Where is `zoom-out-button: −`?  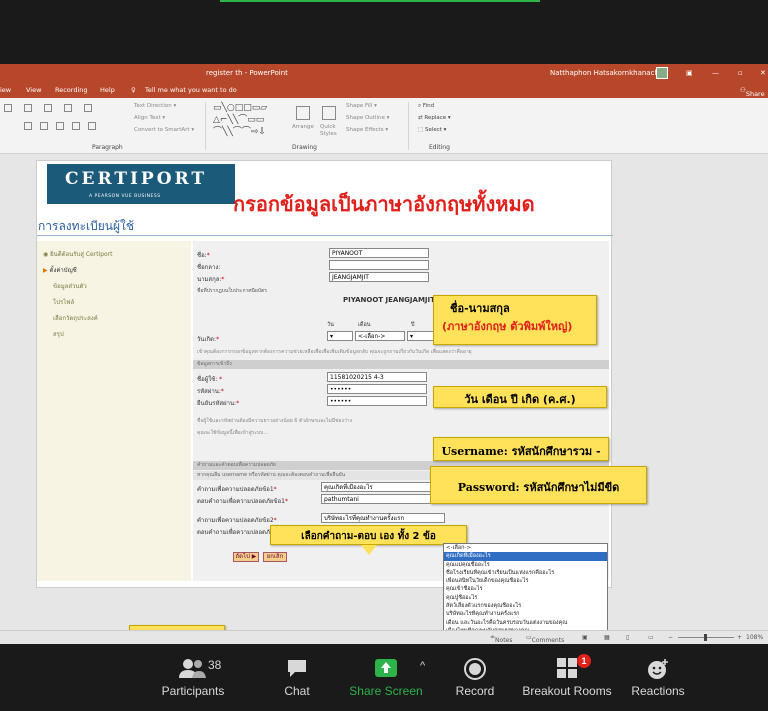
zoom-out-button: − is located at coordinates (670, 637).